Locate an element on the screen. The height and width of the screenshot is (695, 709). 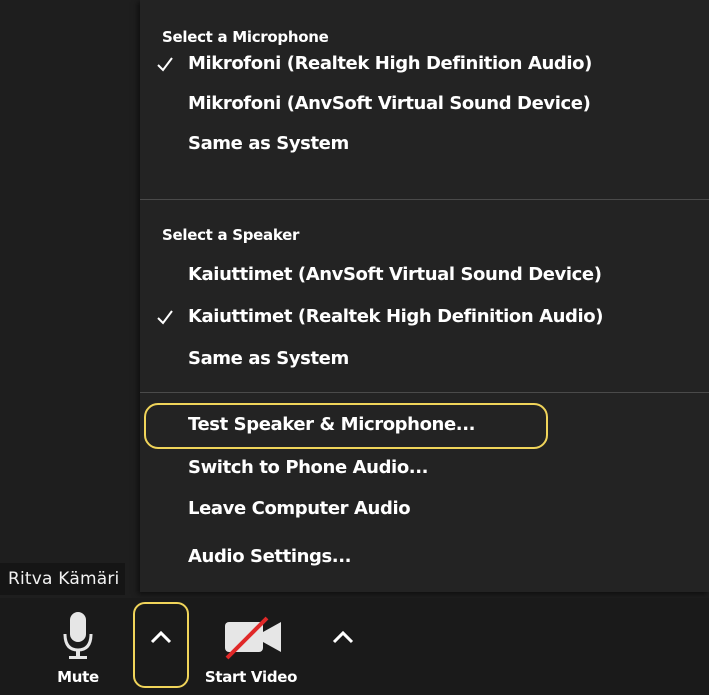
video-options-chevron is located at coordinates (343, 637).